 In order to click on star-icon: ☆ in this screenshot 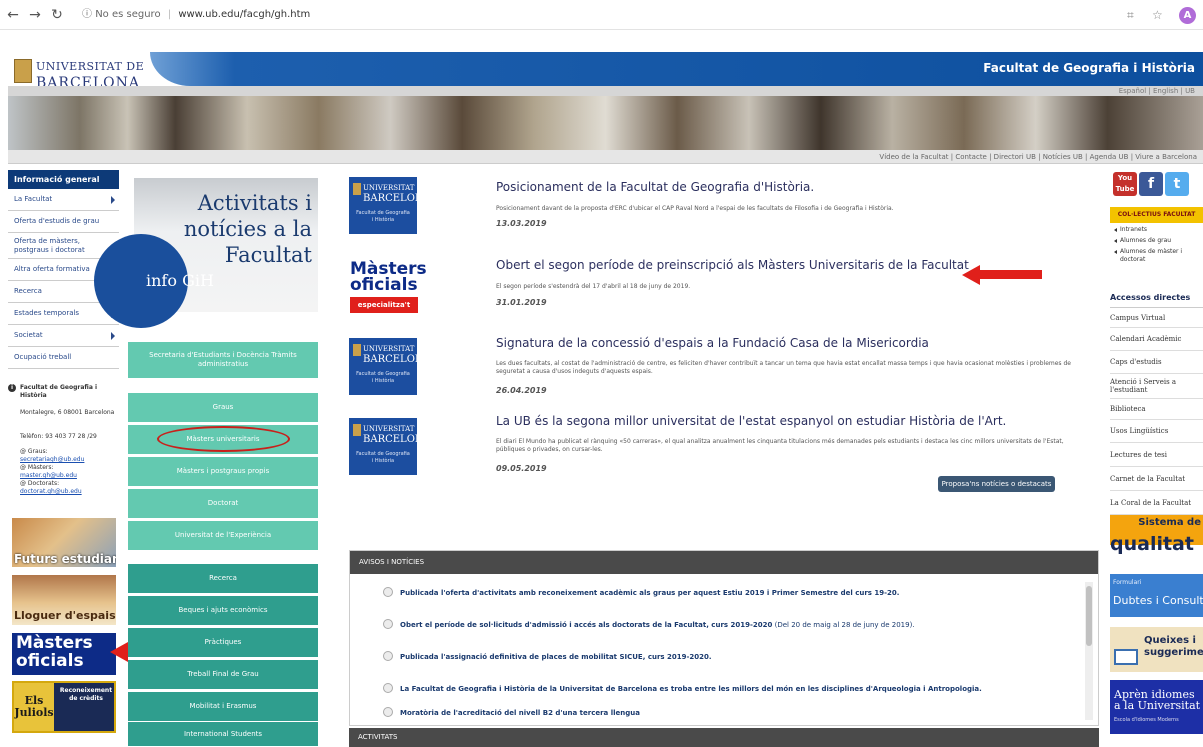, I will do `click(1157, 15)`.